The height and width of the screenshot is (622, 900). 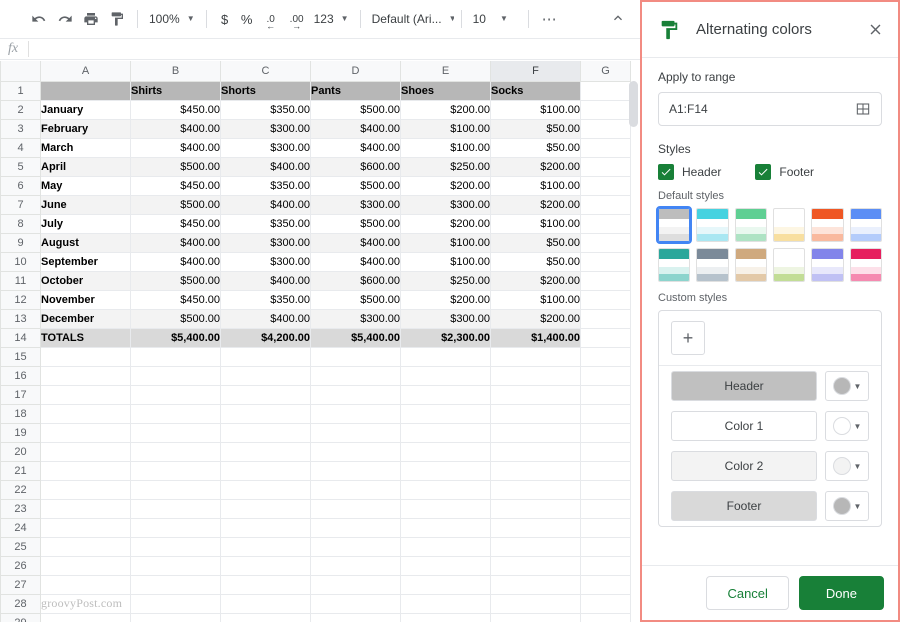 What do you see at coordinates (175, 71) in the screenshot?
I see `column-header-b: B` at bounding box center [175, 71].